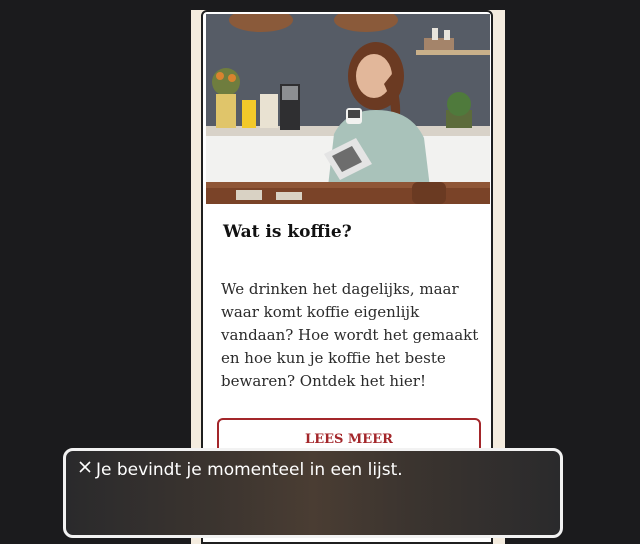  What do you see at coordinates (287, 232) in the screenshot?
I see `article-title: Wat is koffie?` at bounding box center [287, 232].